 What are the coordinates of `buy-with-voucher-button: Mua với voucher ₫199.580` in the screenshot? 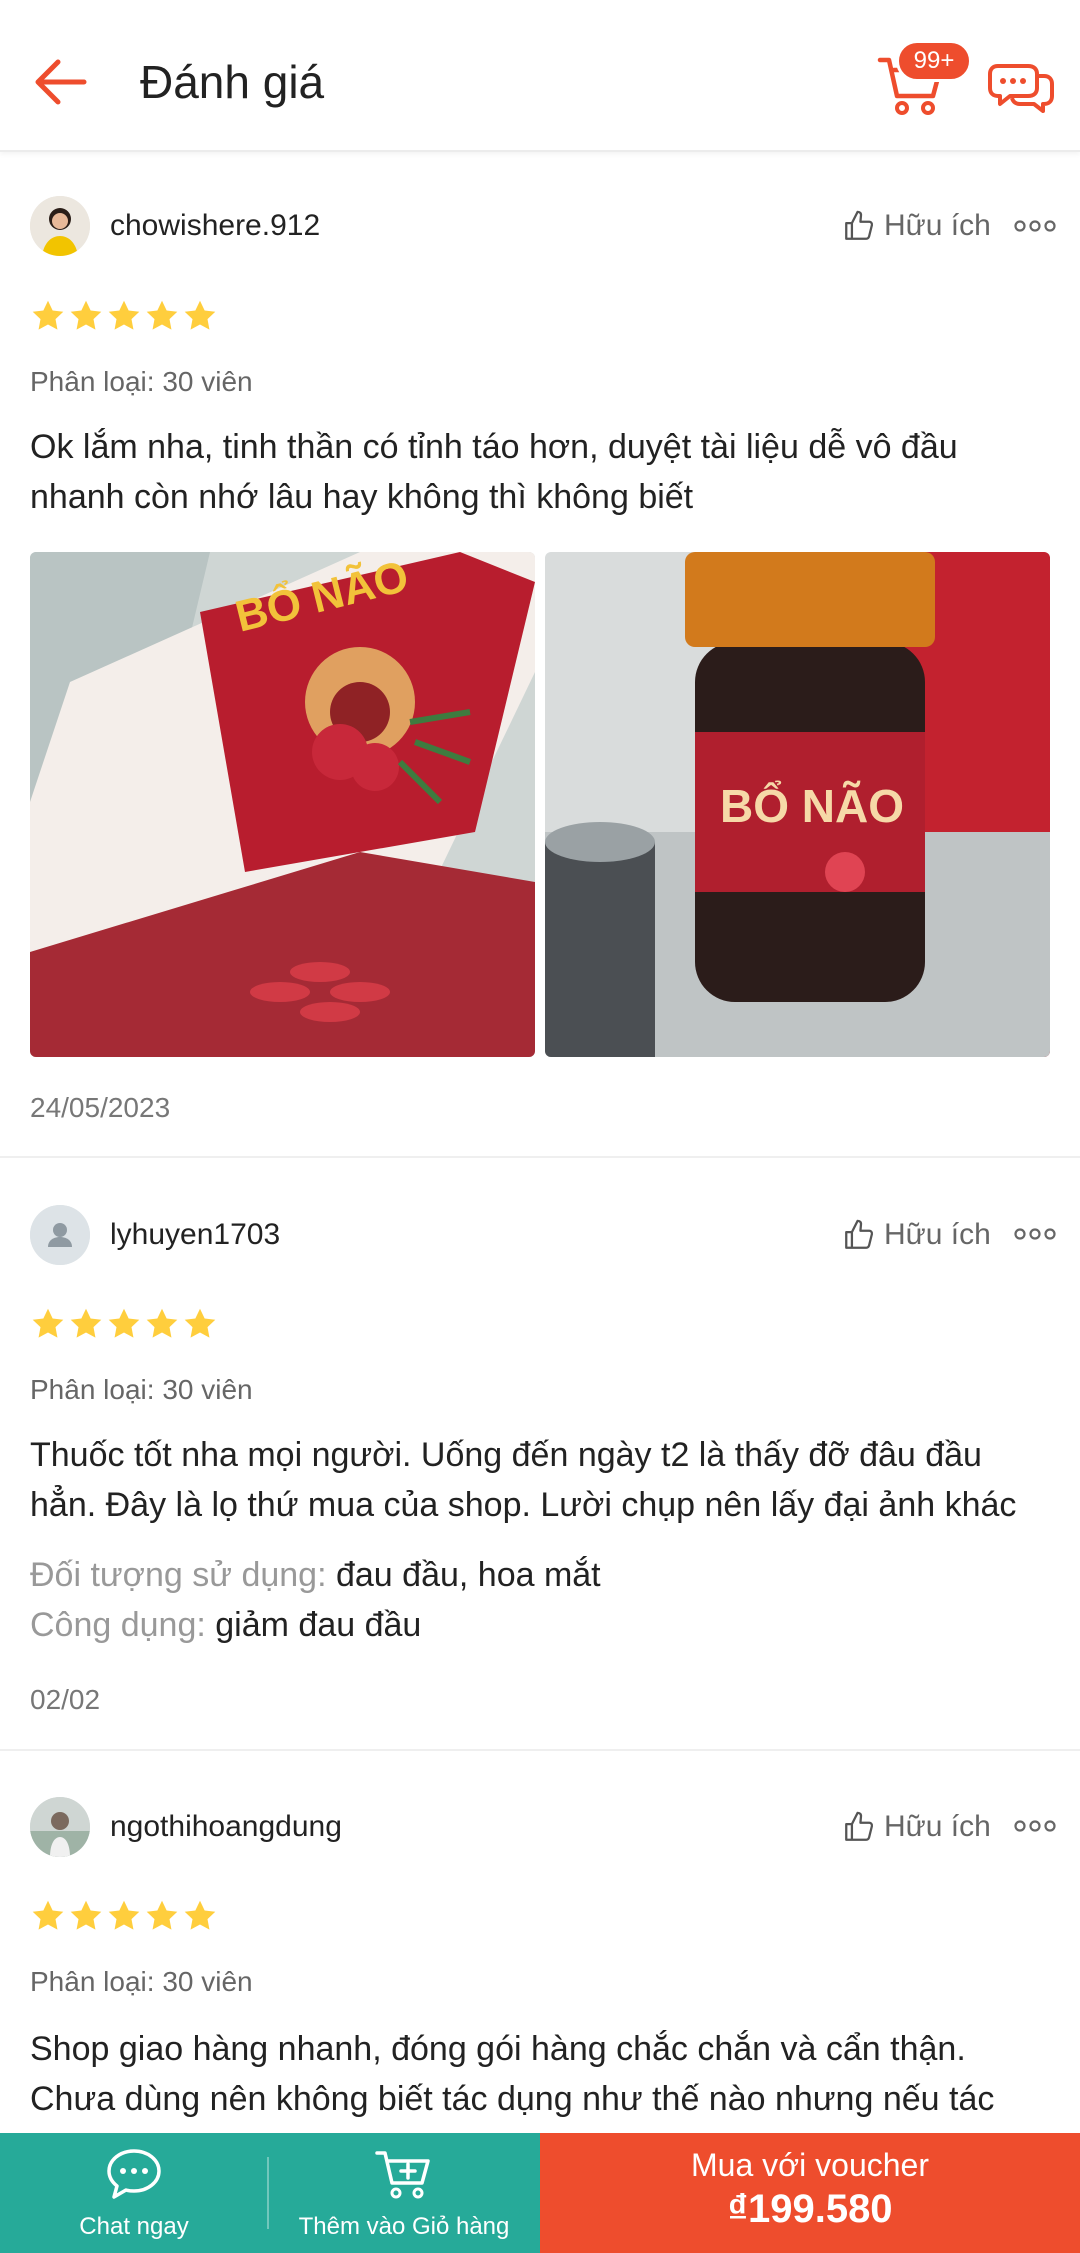 It's located at (810, 2193).